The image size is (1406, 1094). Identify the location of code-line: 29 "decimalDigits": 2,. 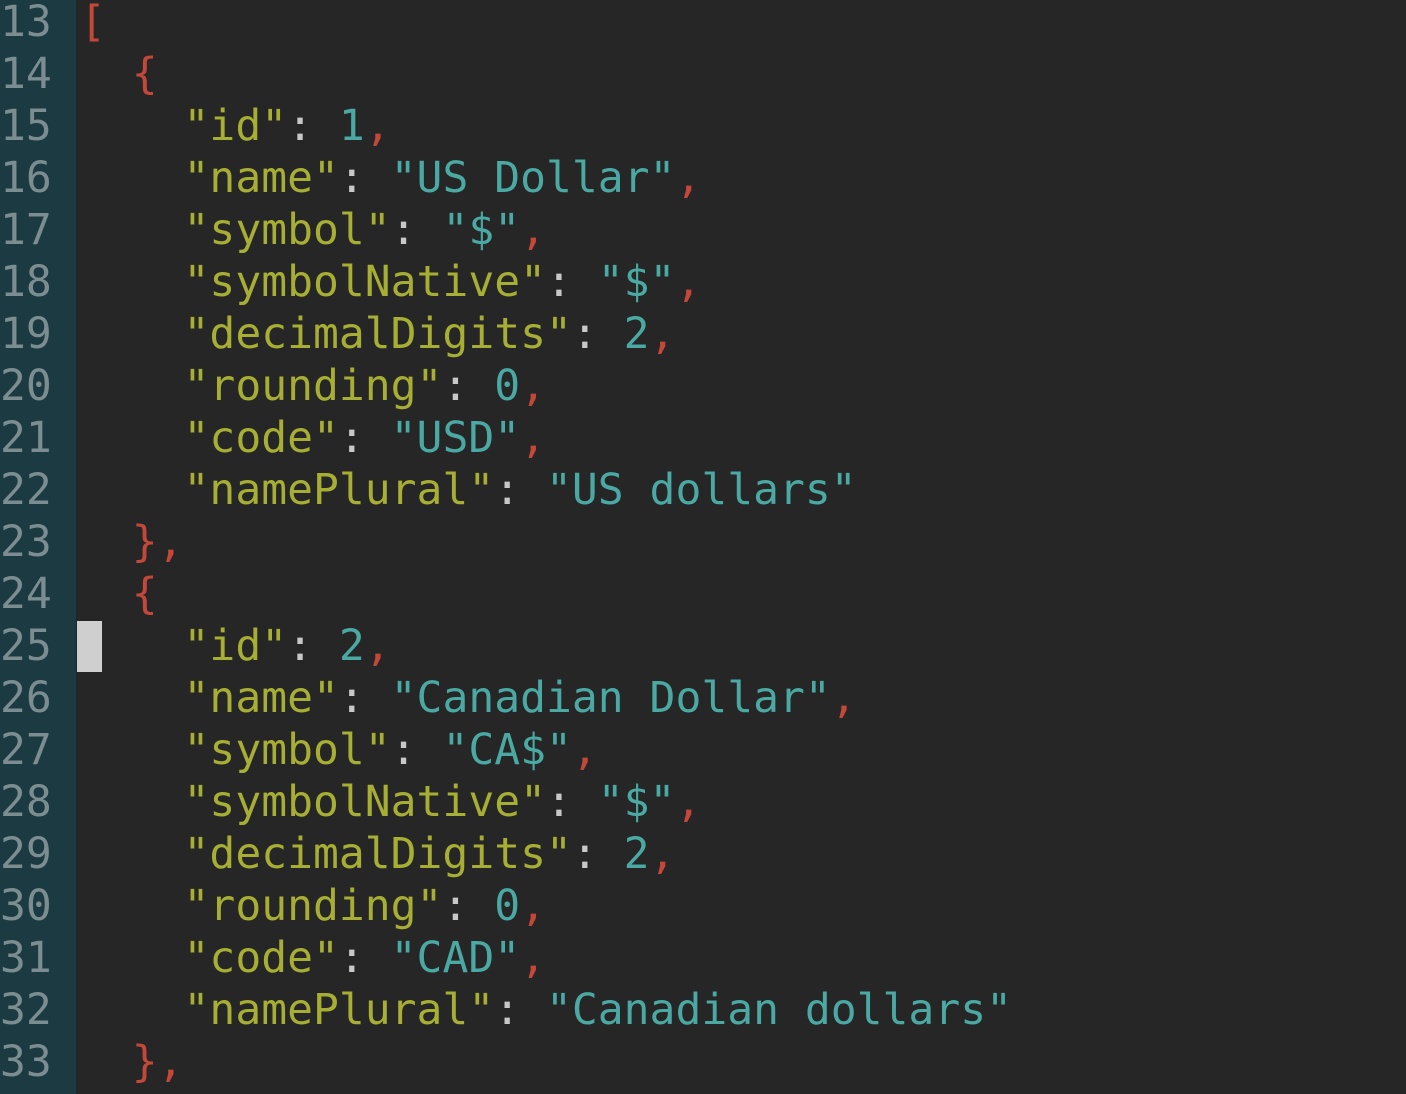
(703, 854).